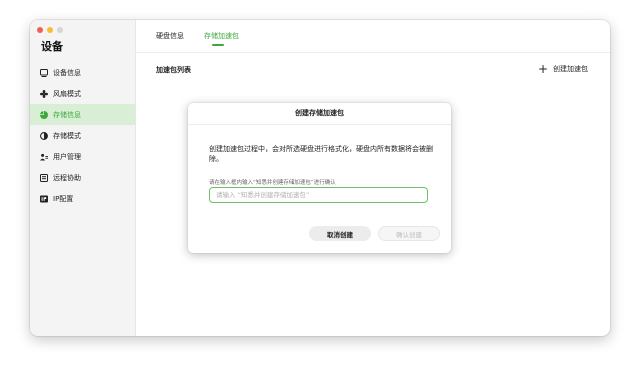 This screenshot has height=376, width=640. I want to click on confirm-create-button: 确认创建, so click(409, 233).